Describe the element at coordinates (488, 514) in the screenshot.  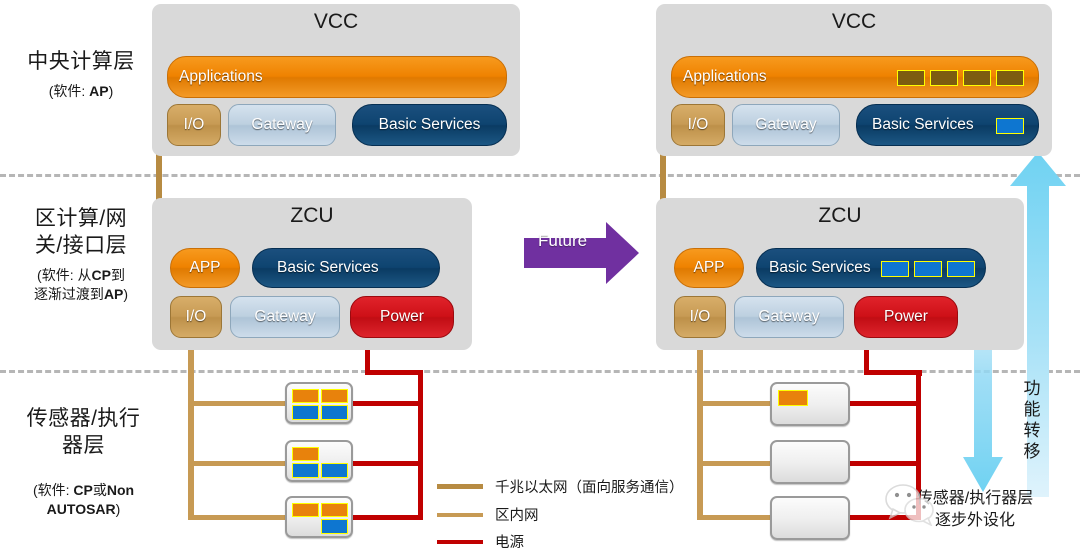
I see `legend-item-zonal: 区内网` at that location.